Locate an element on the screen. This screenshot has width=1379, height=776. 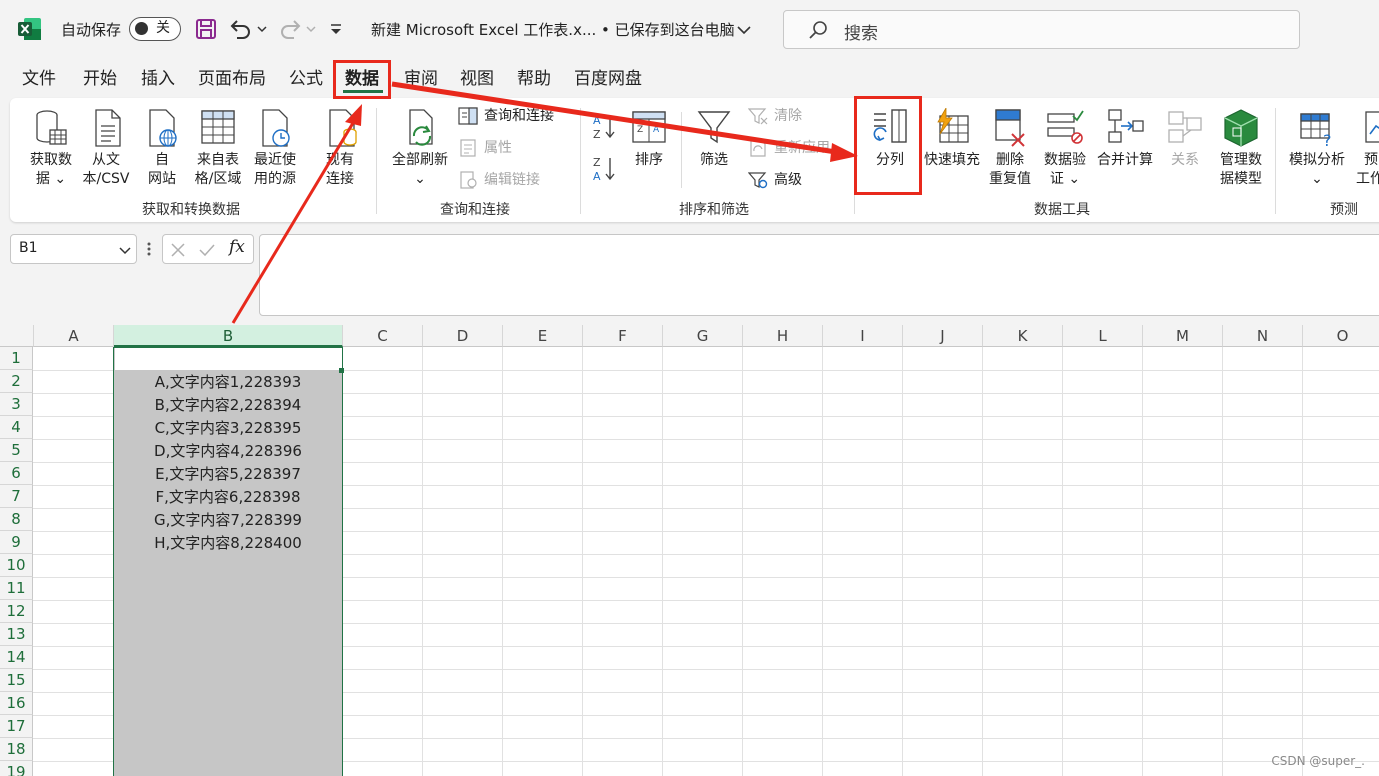
column-header-m: M is located at coordinates (1183, 336).